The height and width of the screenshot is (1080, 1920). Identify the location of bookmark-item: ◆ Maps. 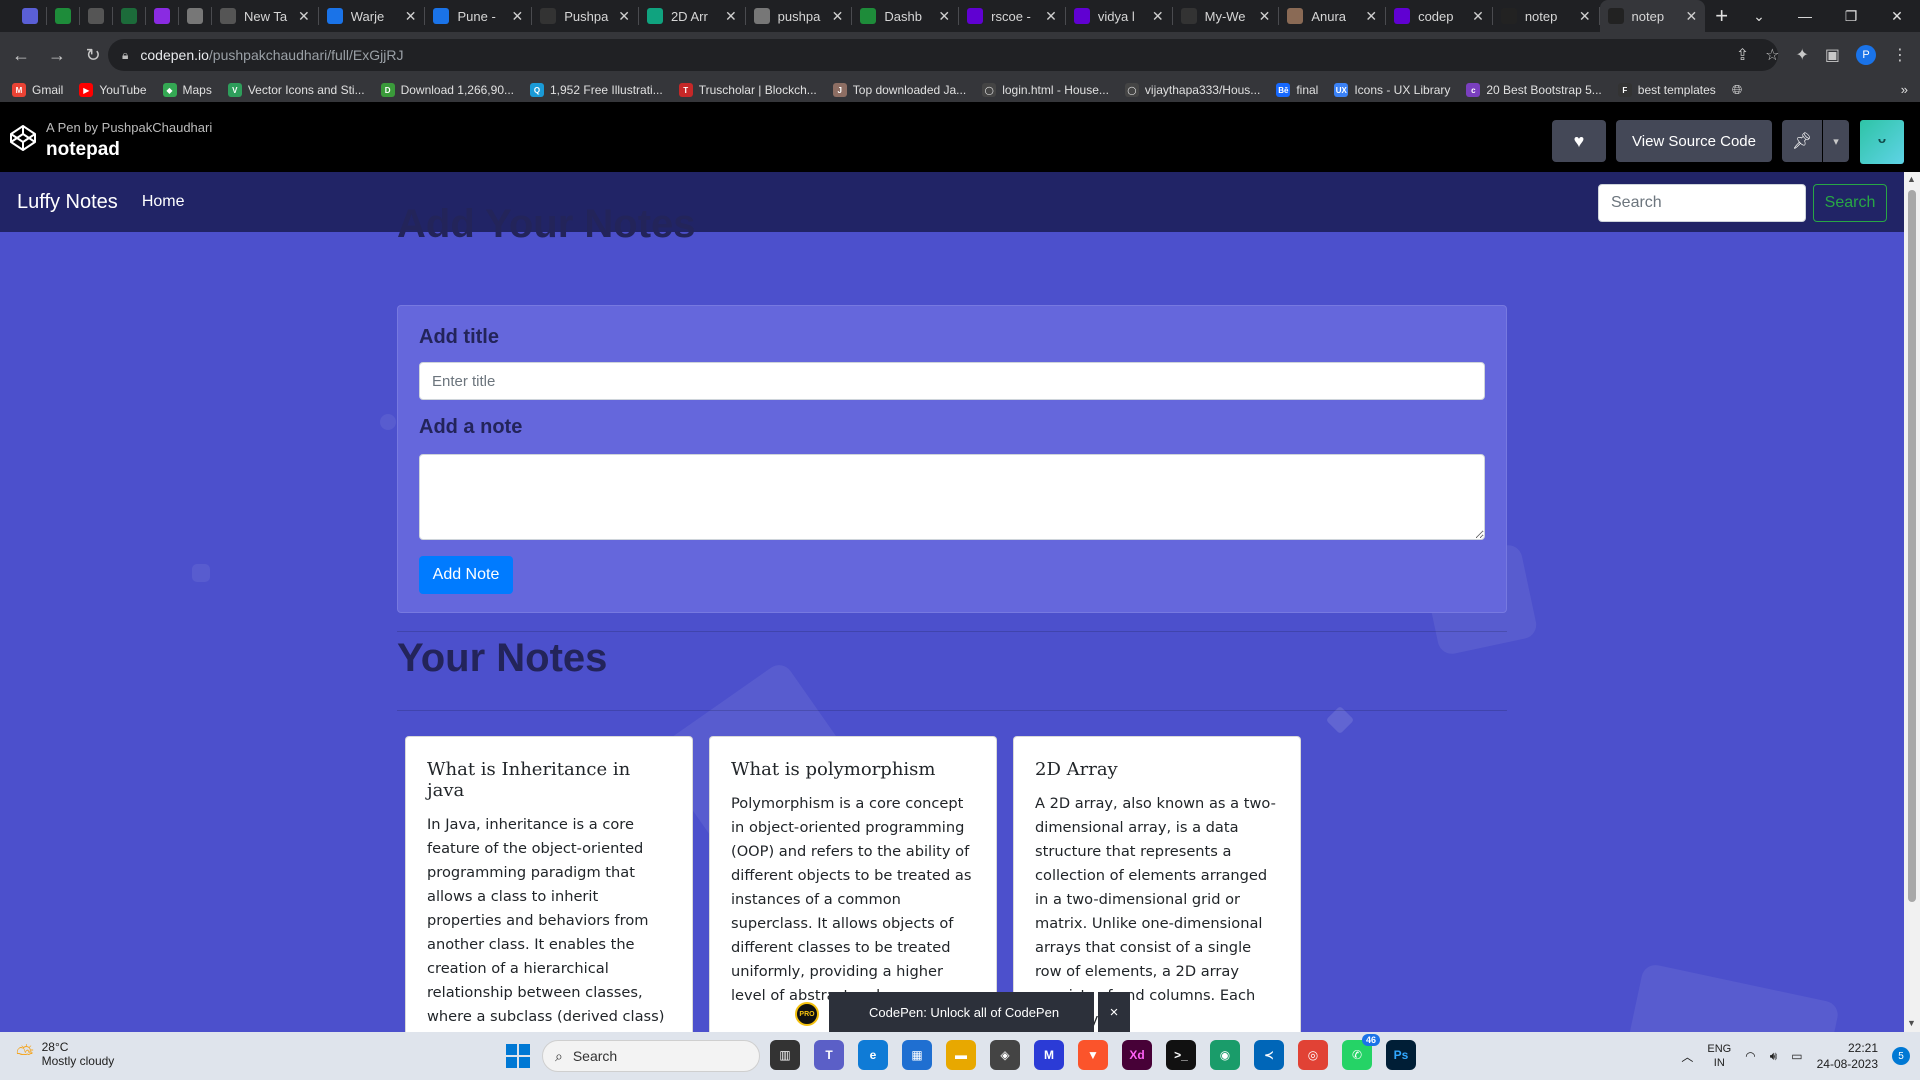
(187, 90).